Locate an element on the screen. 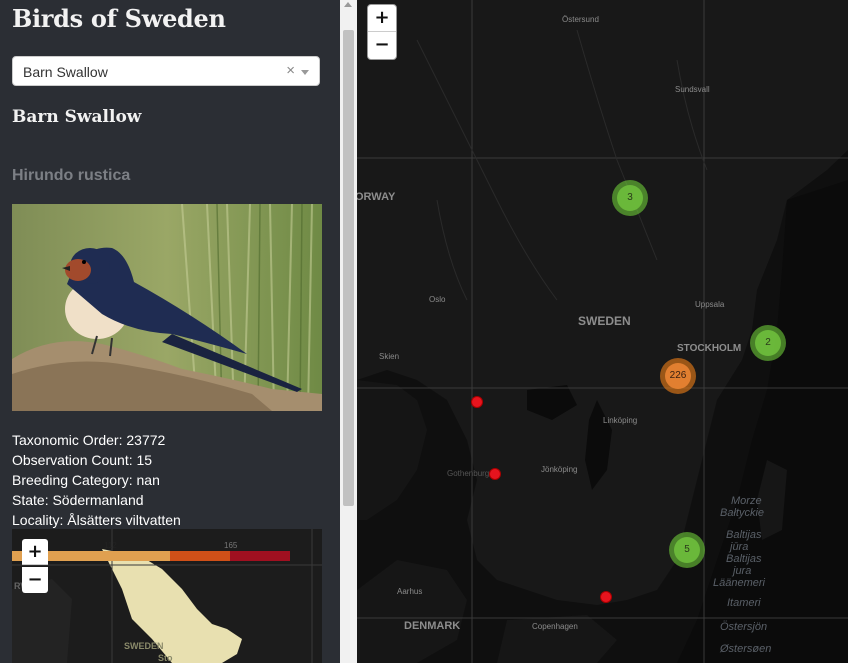  map-label: DENMARK is located at coordinates (432, 626).